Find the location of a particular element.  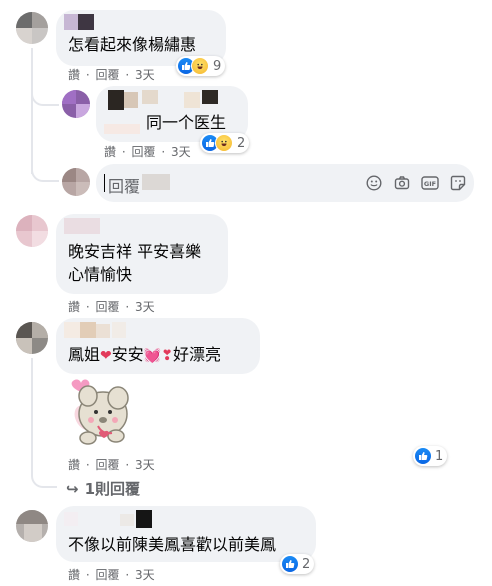

heart-icon: ❤ is located at coordinates (106, 356).